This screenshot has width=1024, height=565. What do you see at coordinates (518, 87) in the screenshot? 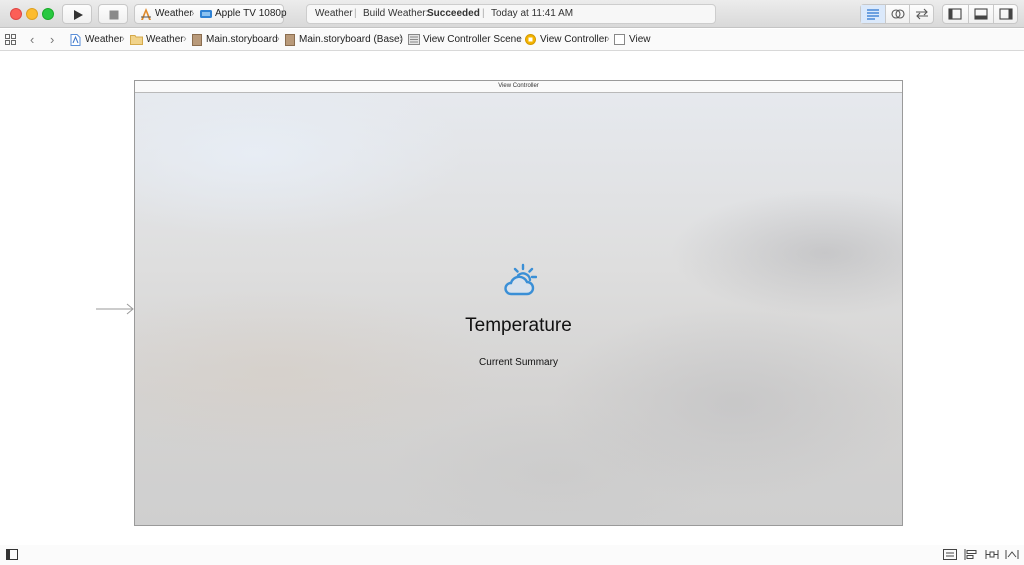
I see `scene-title-bar: View Controller` at bounding box center [518, 87].